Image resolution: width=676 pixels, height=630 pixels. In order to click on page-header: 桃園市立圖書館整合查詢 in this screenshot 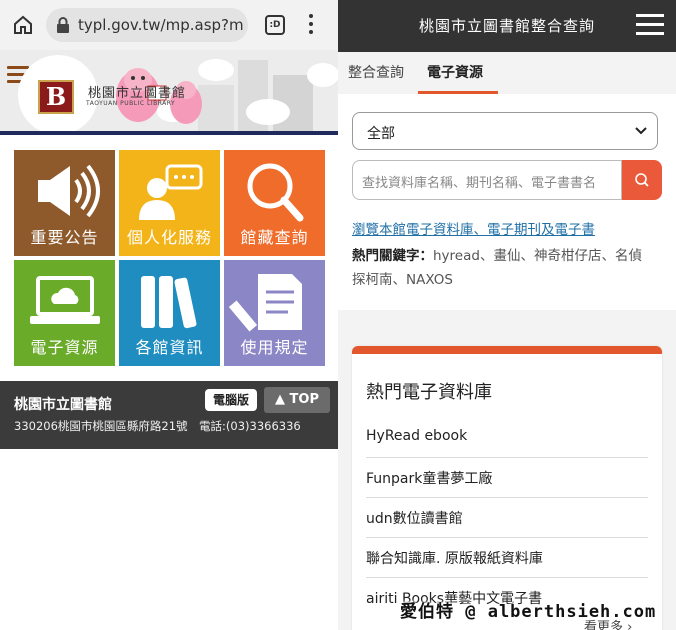, I will do `click(507, 26)`.